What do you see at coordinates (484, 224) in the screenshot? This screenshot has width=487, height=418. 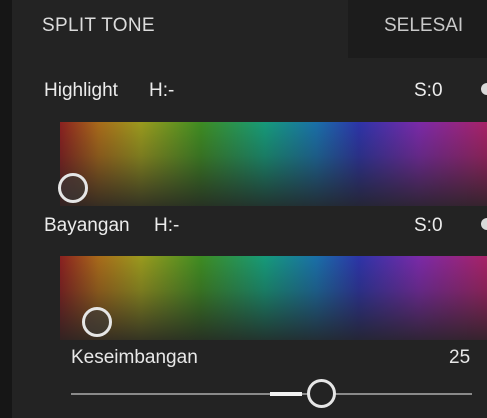 I see `shadow-edge-indicator` at bounding box center [484, 224].